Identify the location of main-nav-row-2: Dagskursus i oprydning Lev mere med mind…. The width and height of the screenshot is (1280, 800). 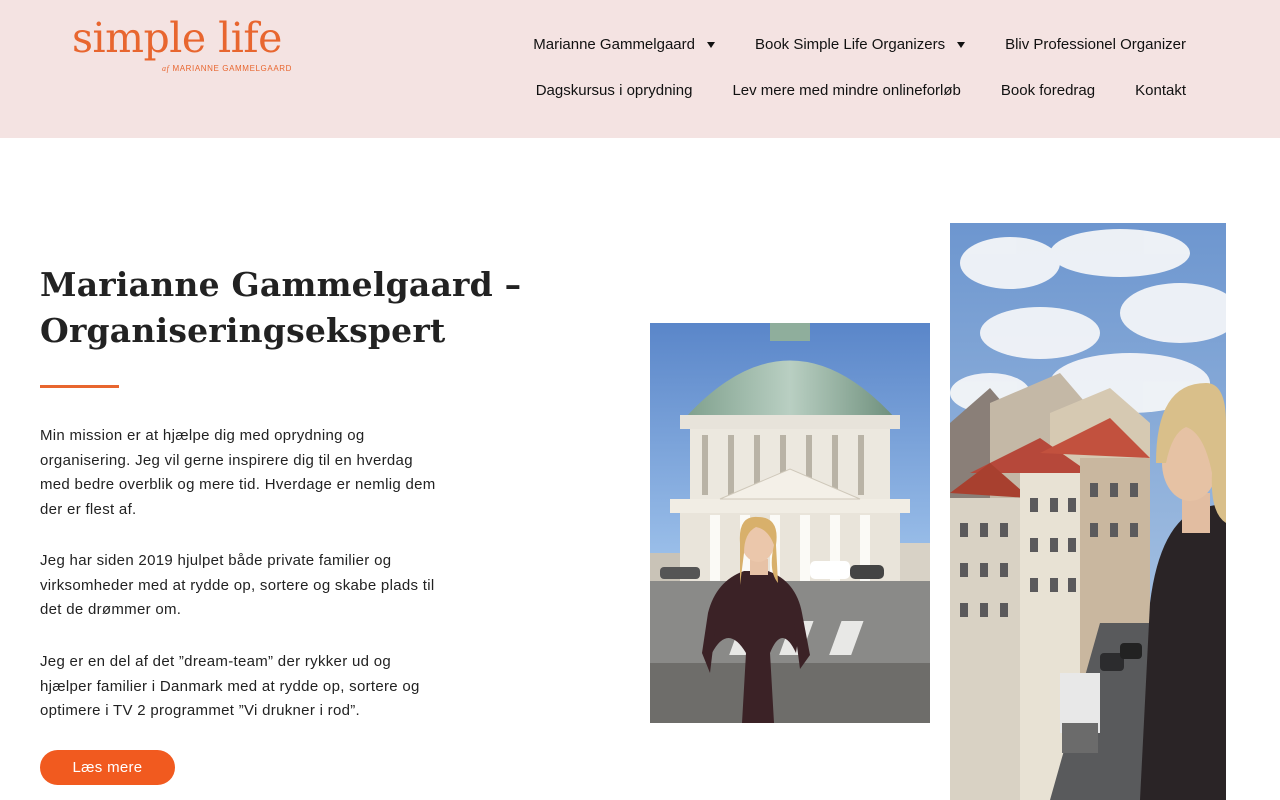
(806, 91).